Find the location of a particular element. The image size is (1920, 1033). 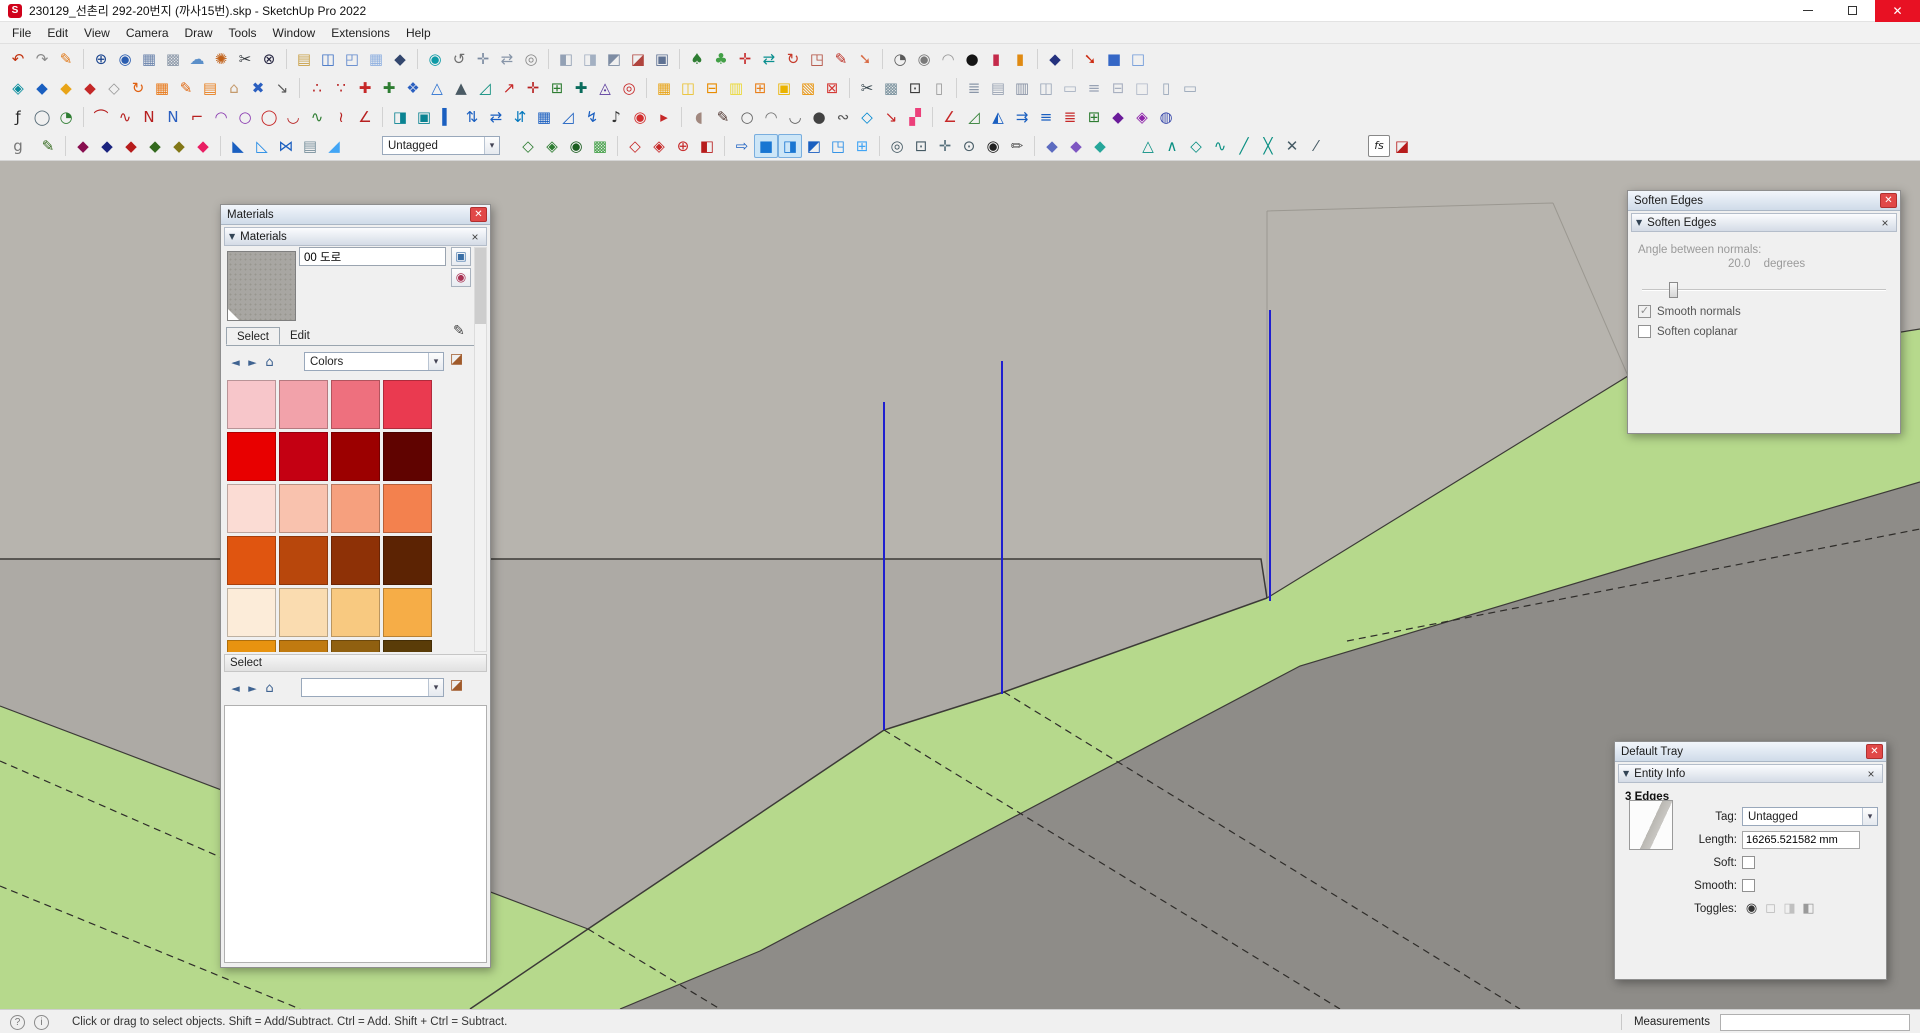

toolbar-icon: ▮ is located at coordinates (996, 59).